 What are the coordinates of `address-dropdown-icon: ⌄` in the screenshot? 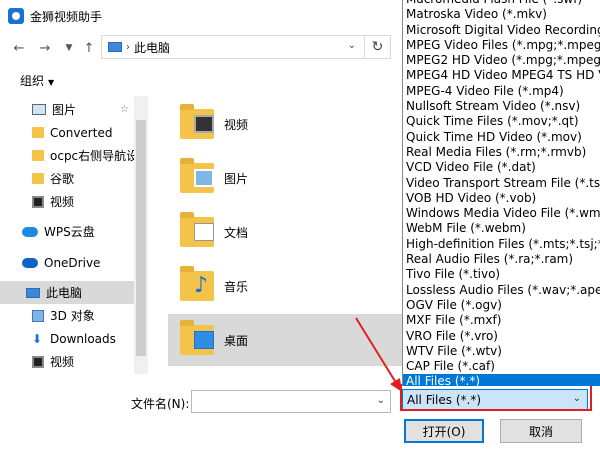 It's located at (352, 45).